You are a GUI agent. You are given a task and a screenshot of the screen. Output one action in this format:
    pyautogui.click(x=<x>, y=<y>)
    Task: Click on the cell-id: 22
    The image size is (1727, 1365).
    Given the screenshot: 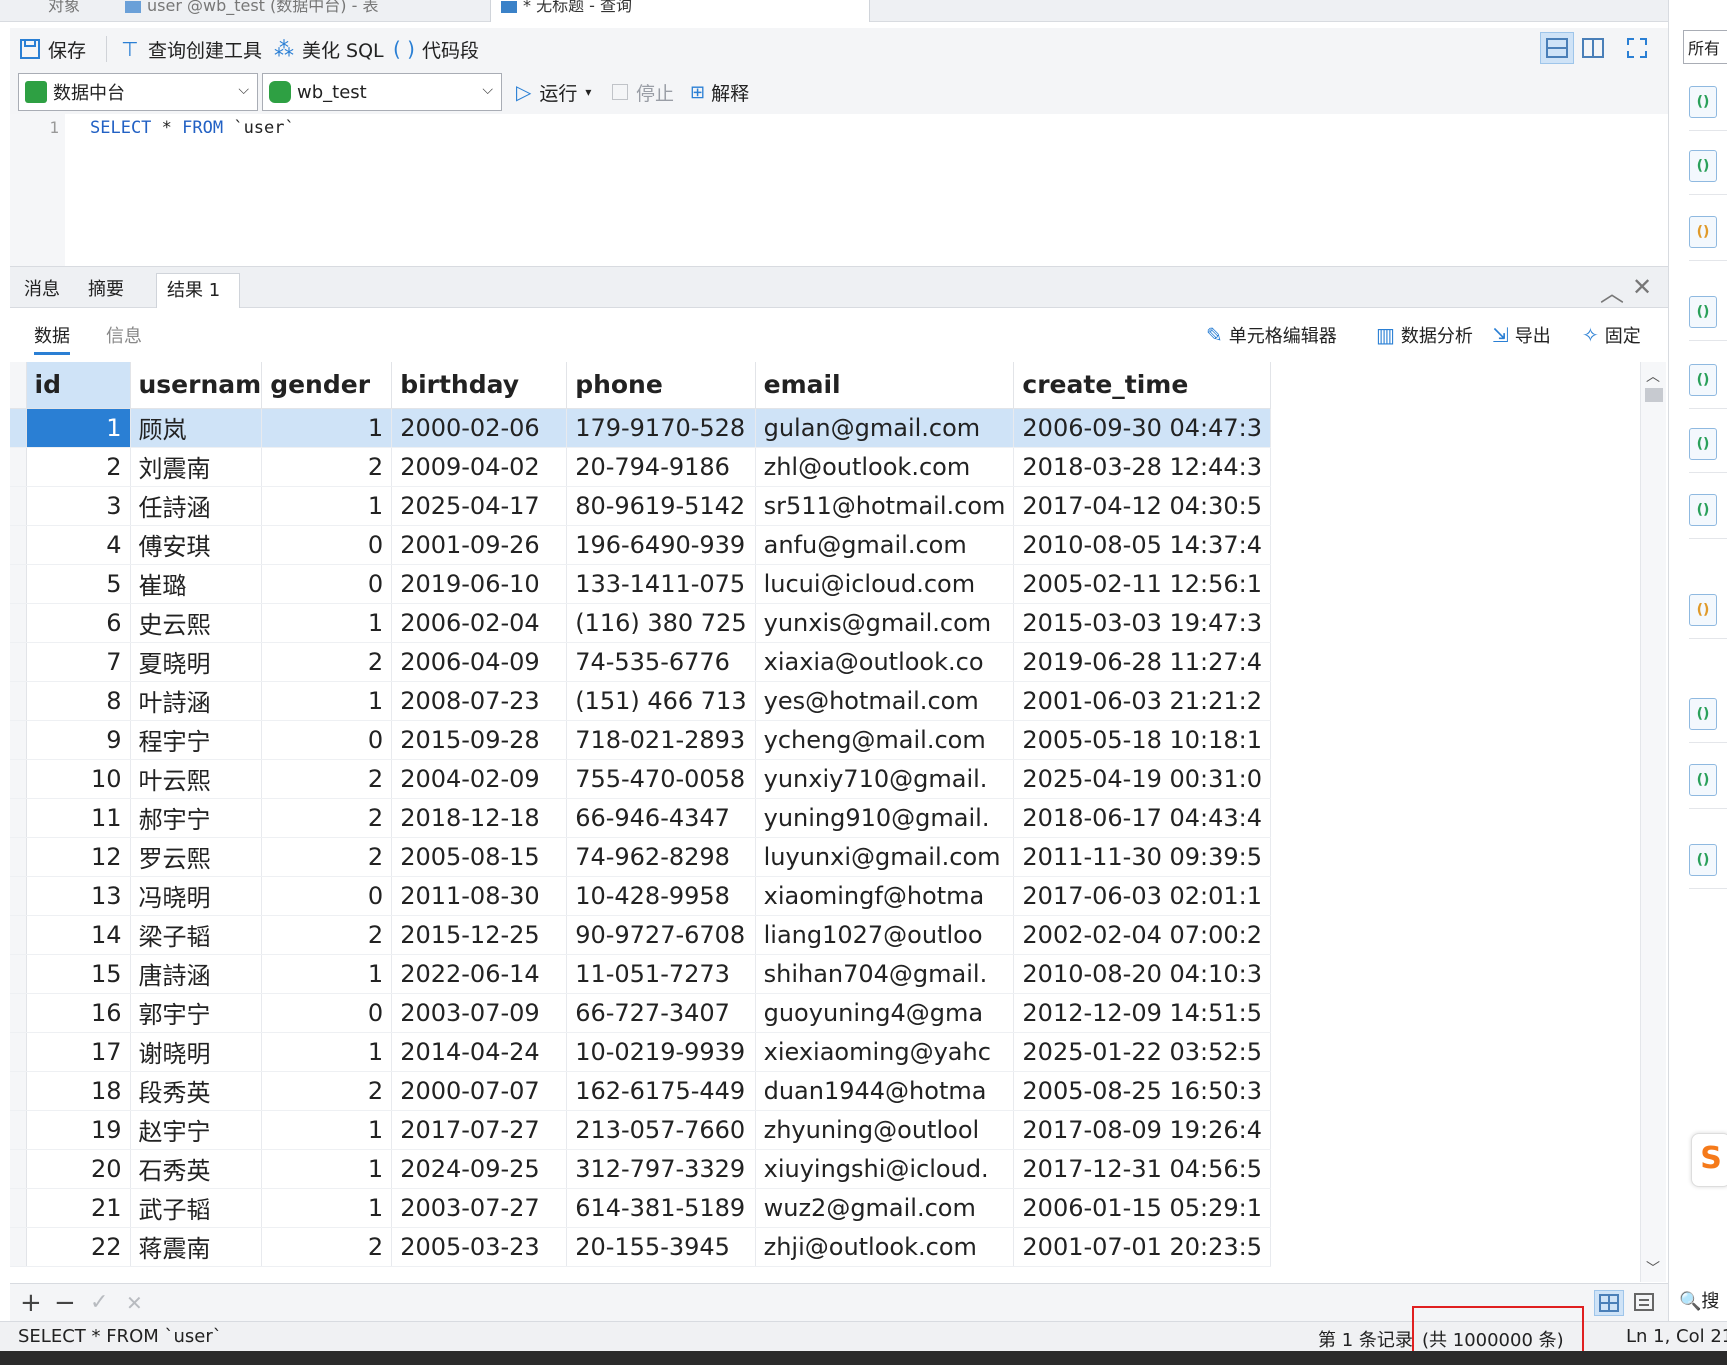 What is the action you would take?
    pyautogui.click(x=78, y=1247)
    